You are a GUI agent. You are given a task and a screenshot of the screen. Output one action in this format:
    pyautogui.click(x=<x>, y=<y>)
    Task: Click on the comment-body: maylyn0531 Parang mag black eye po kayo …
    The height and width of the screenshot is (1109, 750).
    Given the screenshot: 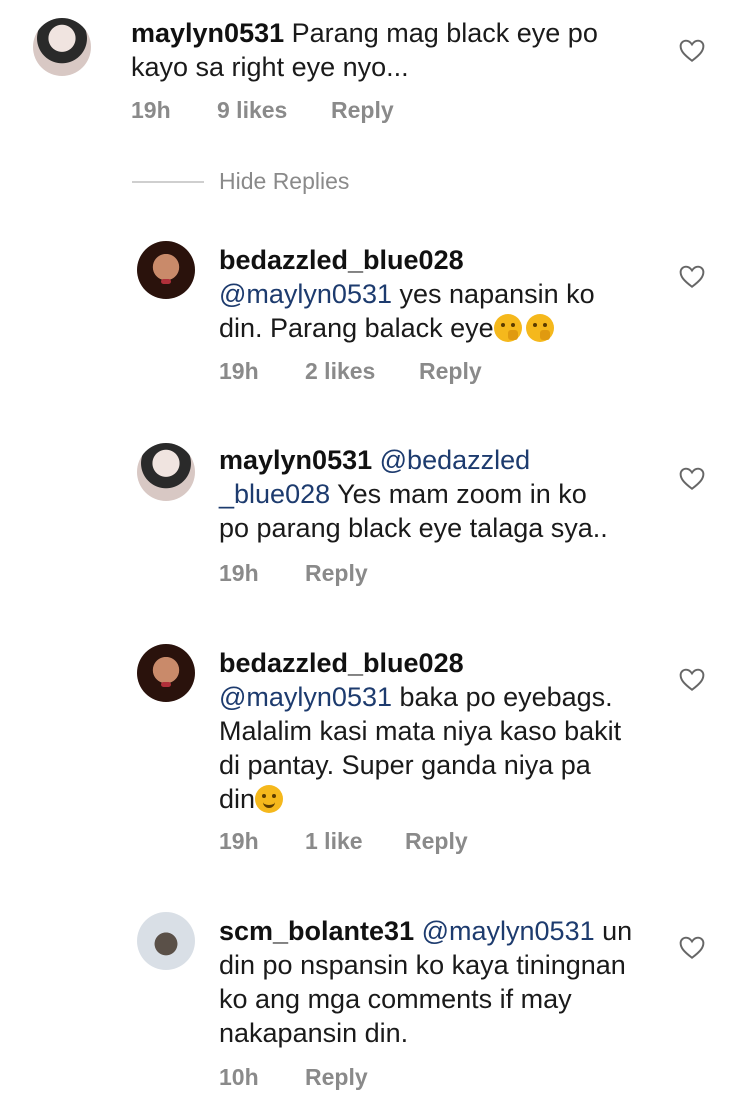 What is the action you would take?
    pyautogui.click(x=401, y=50)
    